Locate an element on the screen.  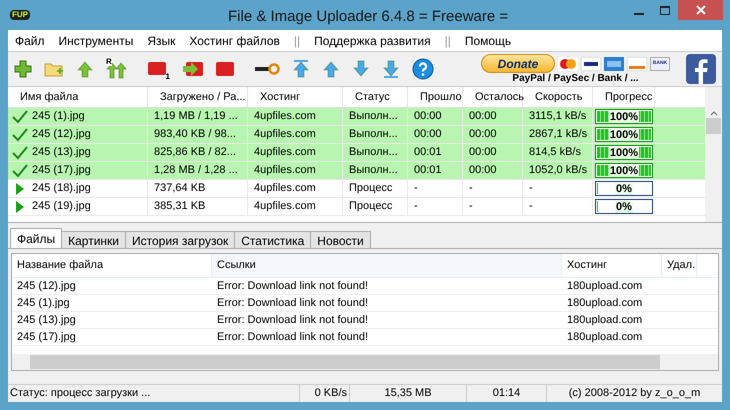
app-logo: FUP is located at coordinates (20, 15).